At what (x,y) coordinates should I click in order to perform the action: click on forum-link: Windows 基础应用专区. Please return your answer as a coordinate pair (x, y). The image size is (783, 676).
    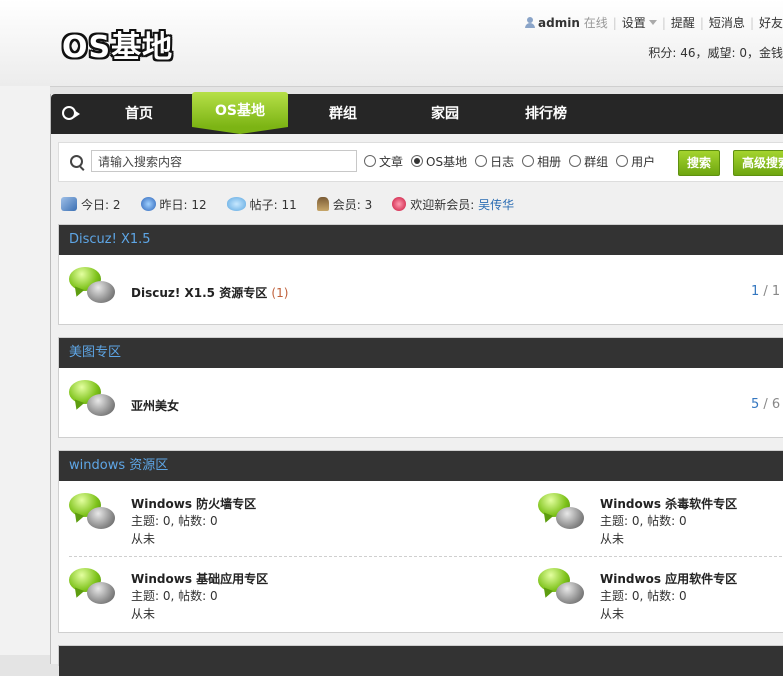
    Looking at the image, I should click on (199, 578).